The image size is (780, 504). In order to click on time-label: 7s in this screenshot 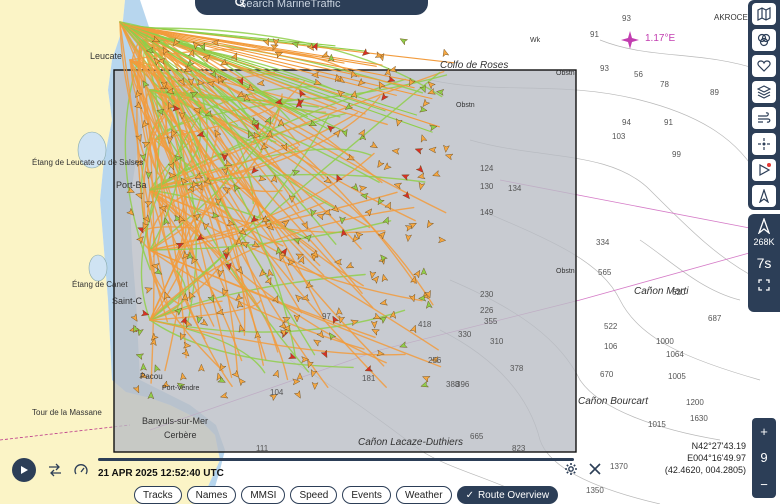, I will do `click(764, 263)`.